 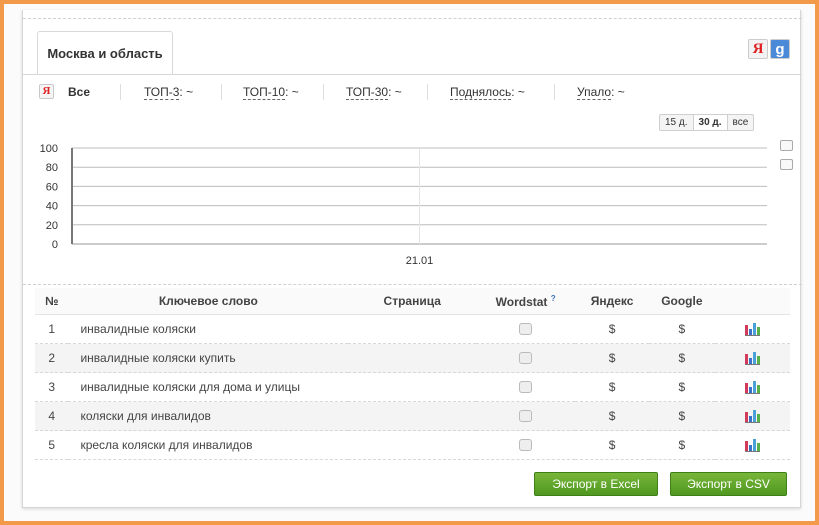 What do you see at coordinates (105, 53) in the screenshot?
I see `tab-region: Москва и область` at bounding box center [105, 53].